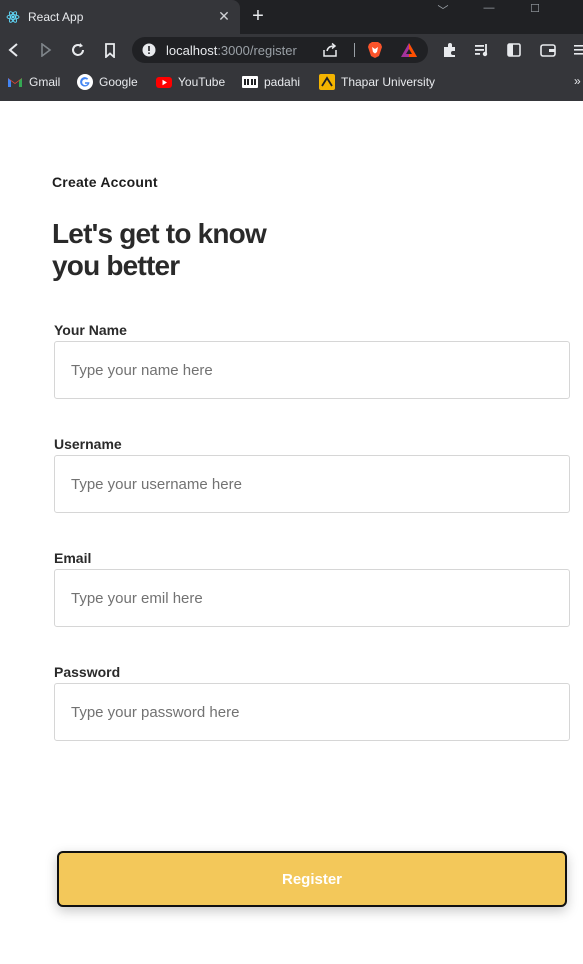  I want to click on address-bar: localhost:3000/register, so click(280, 50).